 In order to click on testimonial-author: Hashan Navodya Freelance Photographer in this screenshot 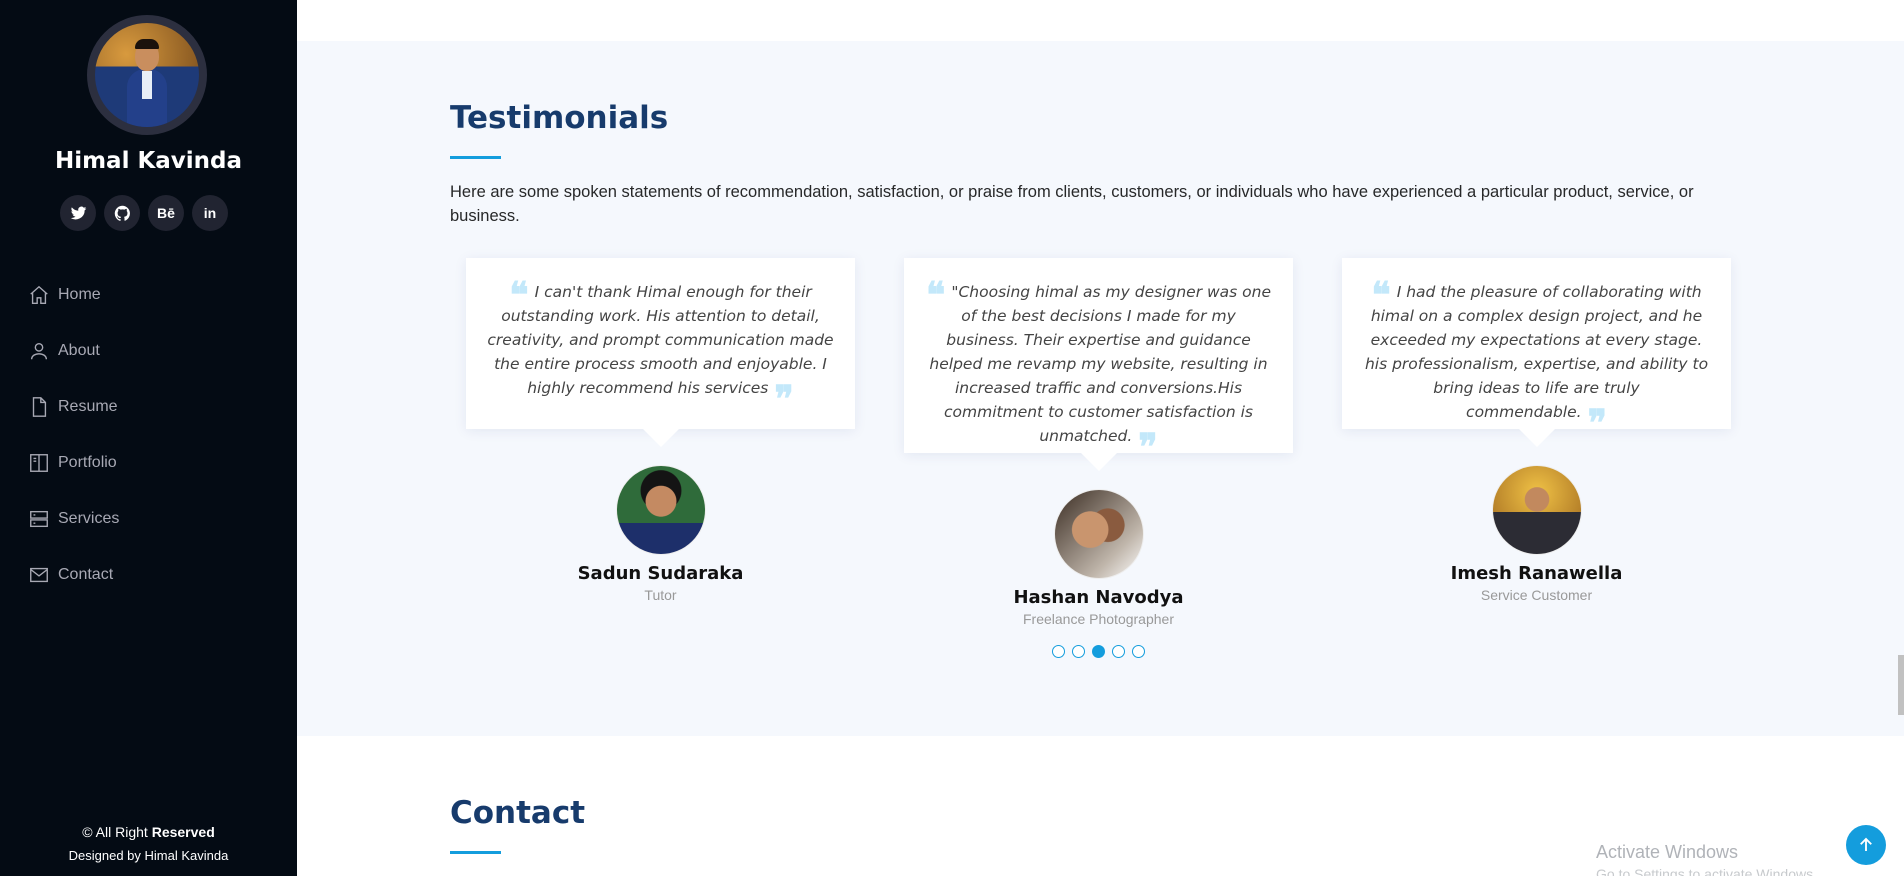, I will do `click(1098, 558)`.